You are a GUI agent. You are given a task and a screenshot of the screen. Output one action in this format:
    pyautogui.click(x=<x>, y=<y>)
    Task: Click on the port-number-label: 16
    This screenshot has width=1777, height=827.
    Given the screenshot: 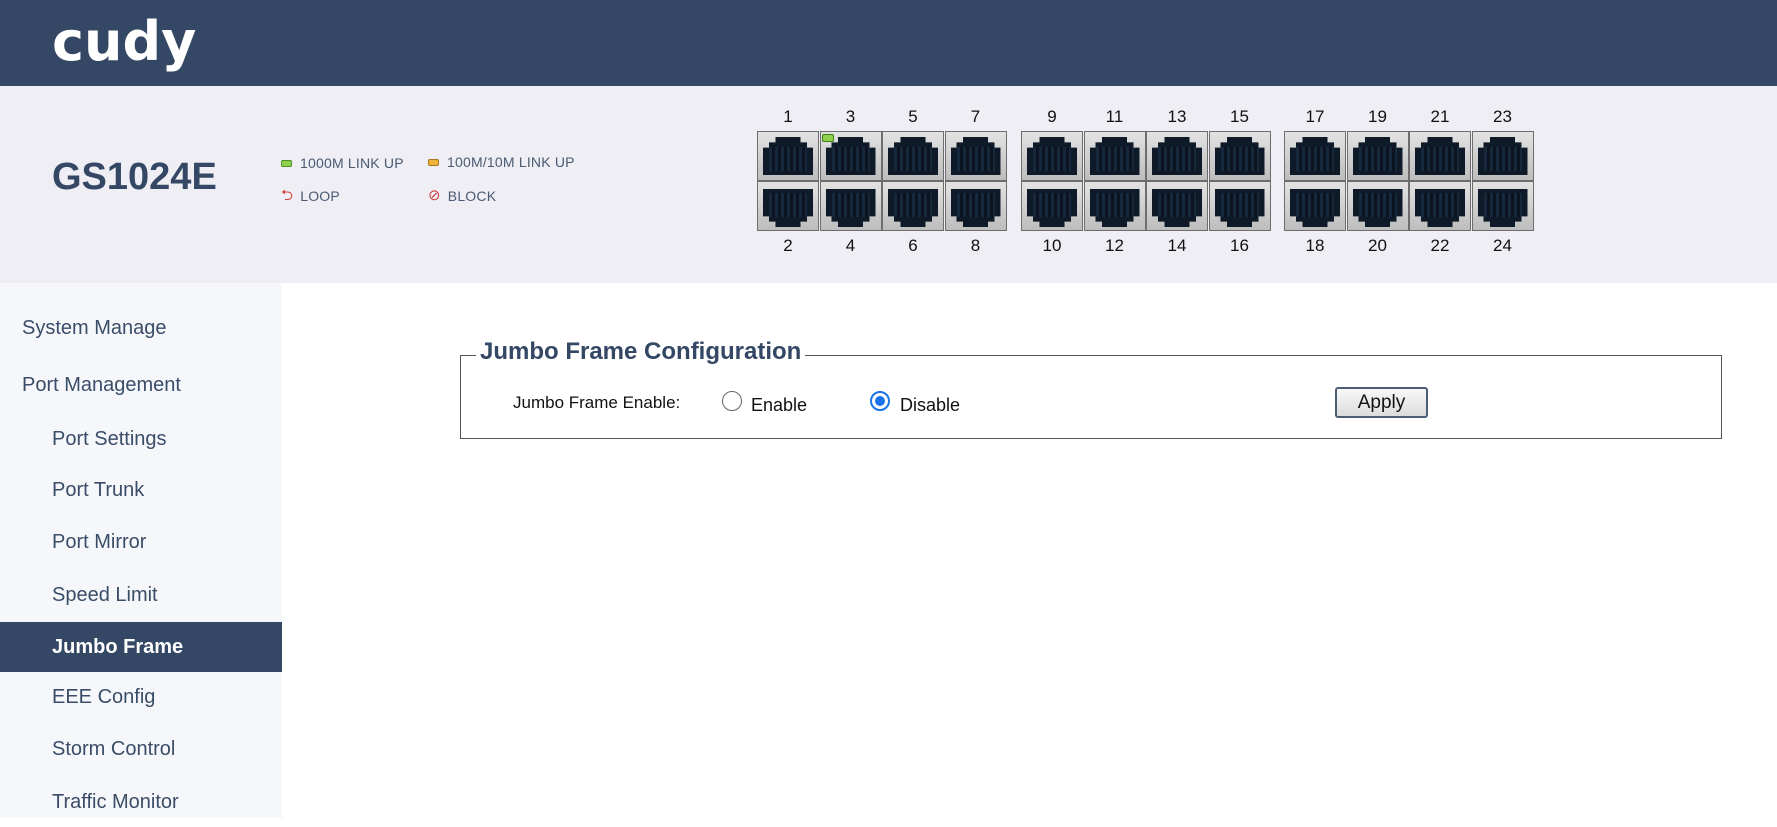 What is the action you would take?
    pyautogui.click(x=1239, y=245)
    